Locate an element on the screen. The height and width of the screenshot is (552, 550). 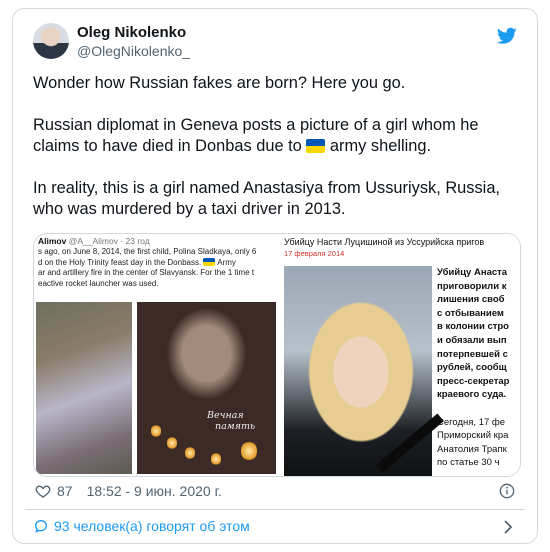
news-date: 17 февраля 2014 is located at coordinates (314, 253).